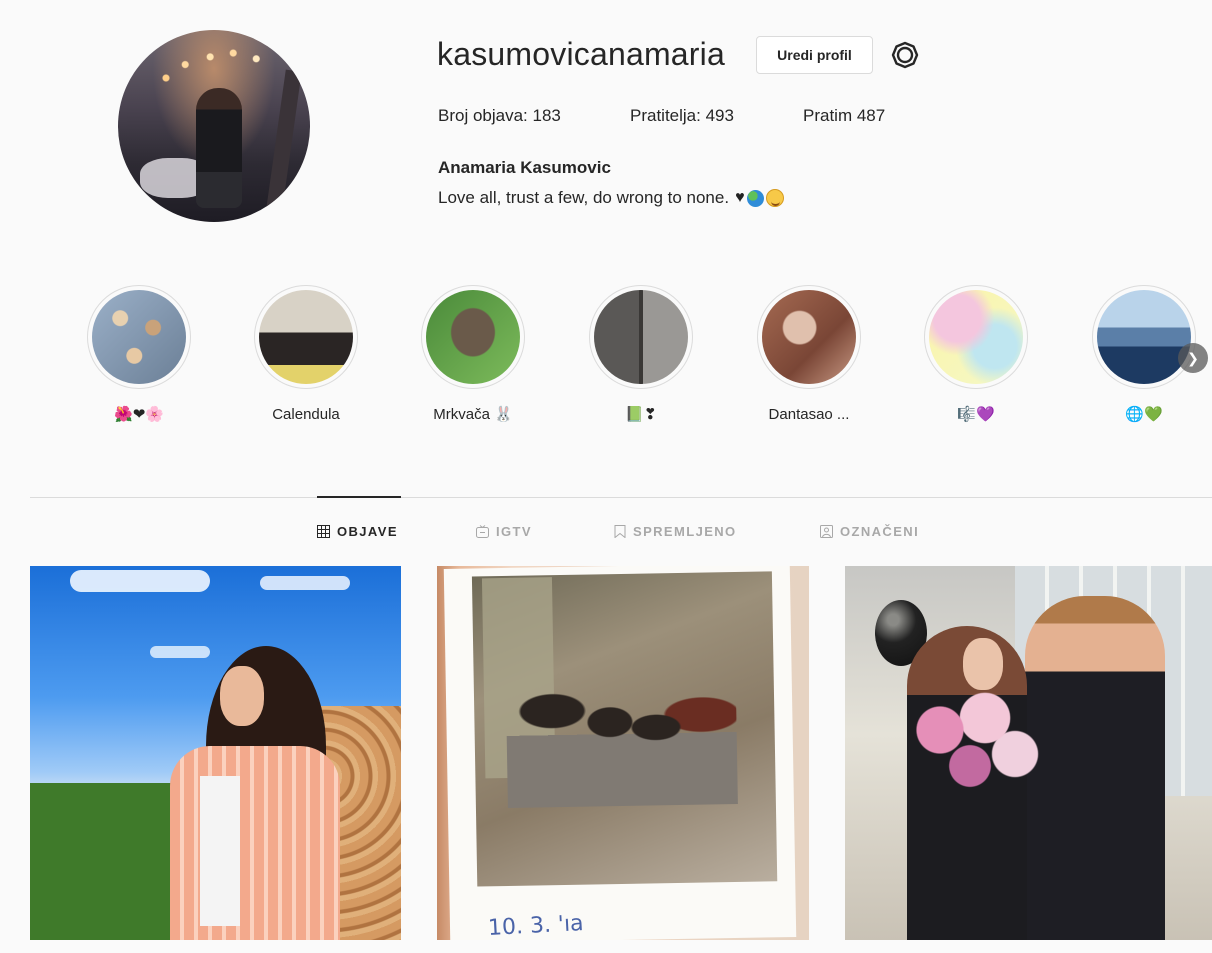 This screenshot has height=953, width=1212. What do you see at coordinates (970, 742) in the screenshot?
I see `post-flowers` at bounding box center [970, 742].